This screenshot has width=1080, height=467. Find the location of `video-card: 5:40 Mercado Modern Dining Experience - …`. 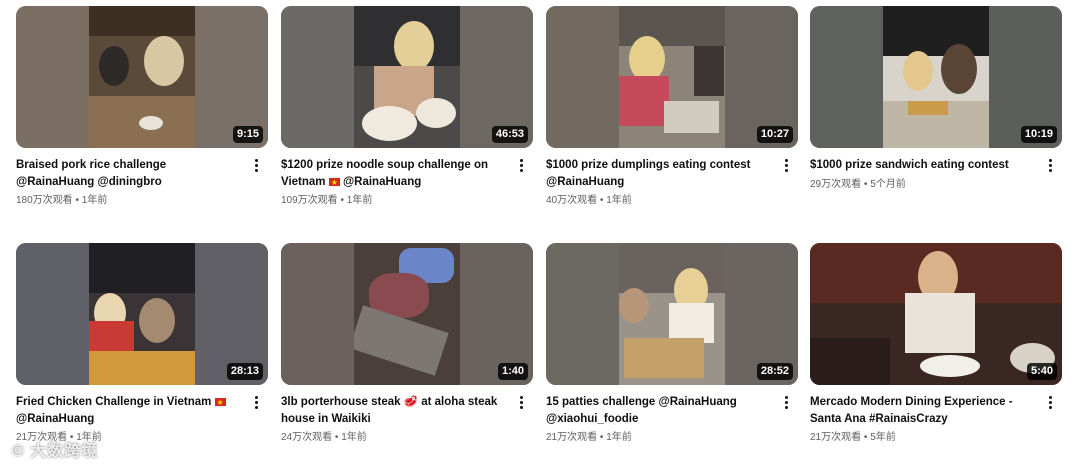

video-card: 5:40 Mercado Modern Dining Experience - … is located at coordinates (936, 343).